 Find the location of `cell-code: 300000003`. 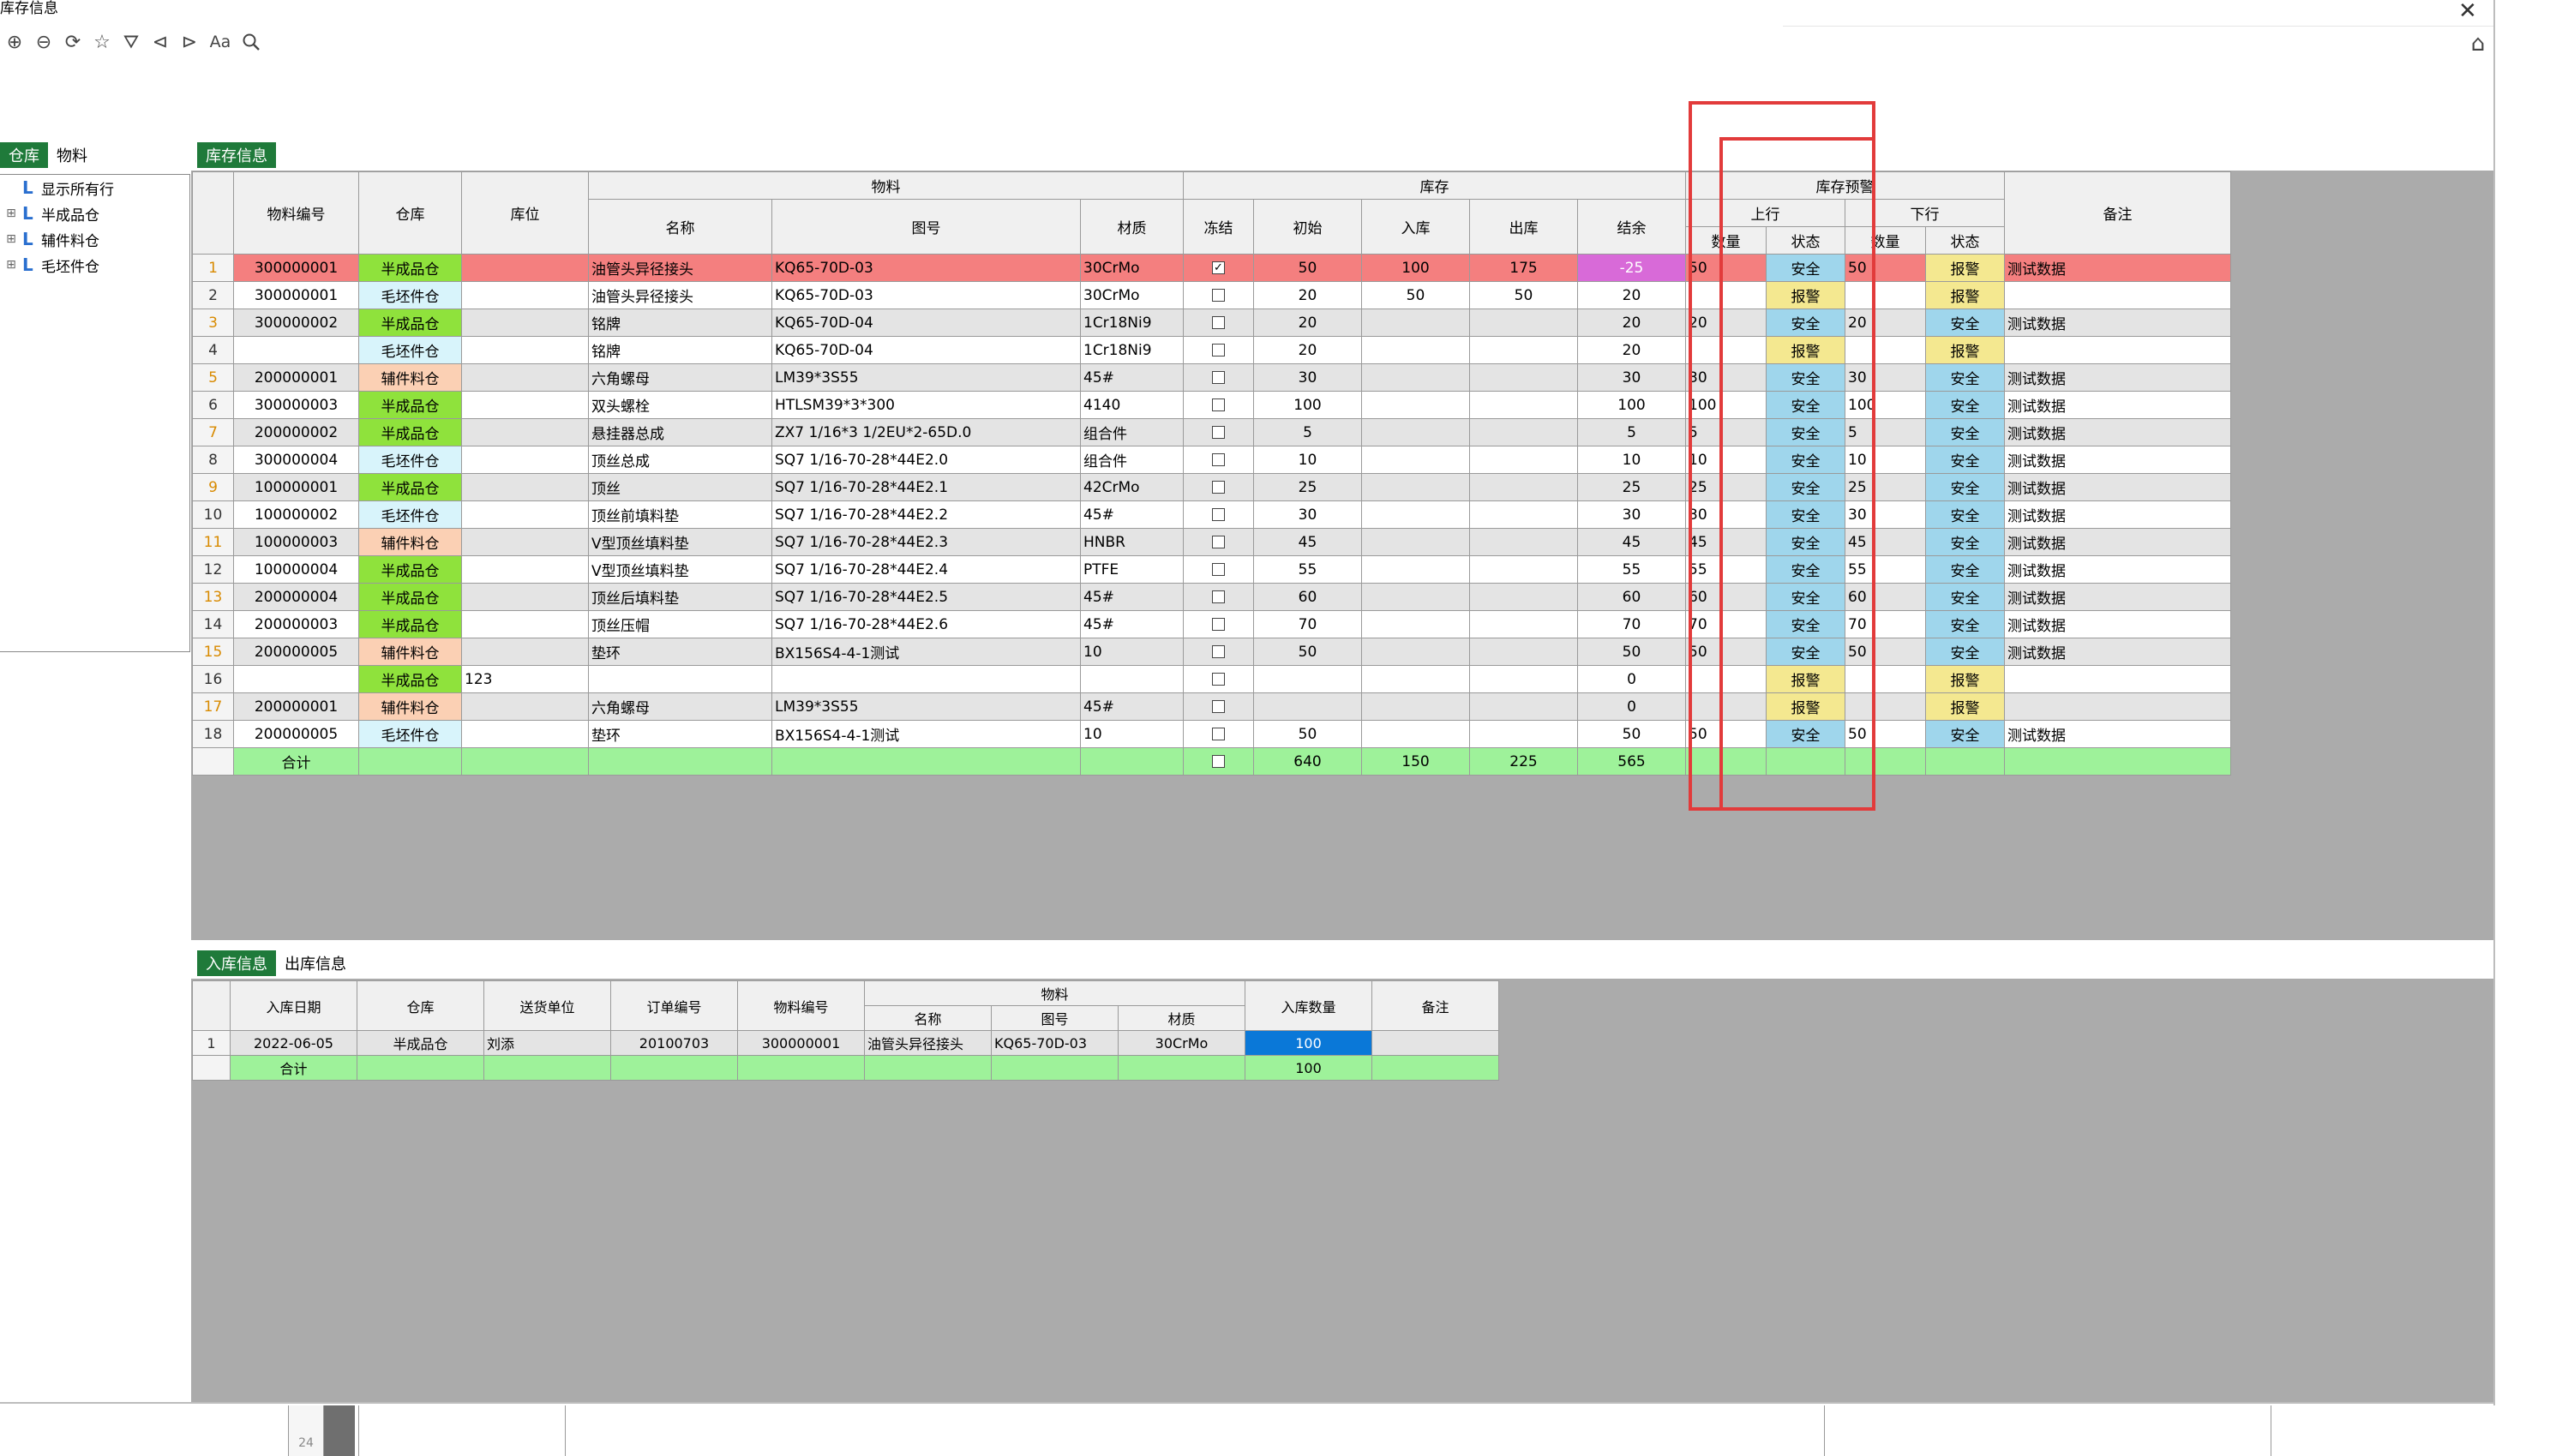

cell-code: 300000003 is located at coordinates (296, 405).